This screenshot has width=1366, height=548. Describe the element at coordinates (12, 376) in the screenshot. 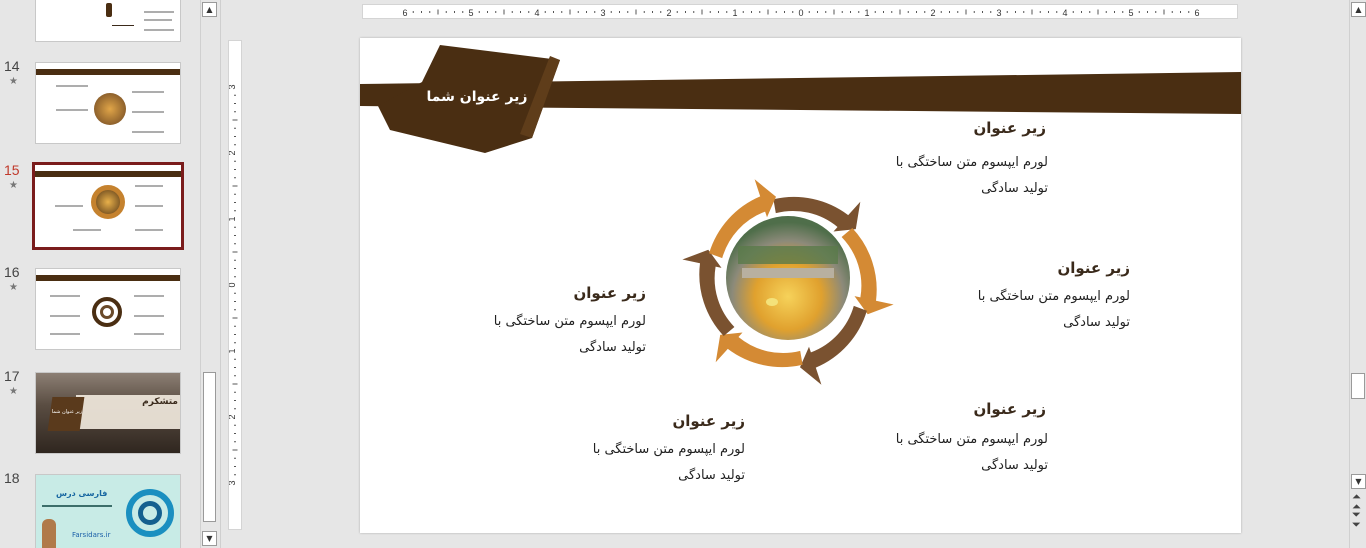

I see `slide-number: 17` at that location.